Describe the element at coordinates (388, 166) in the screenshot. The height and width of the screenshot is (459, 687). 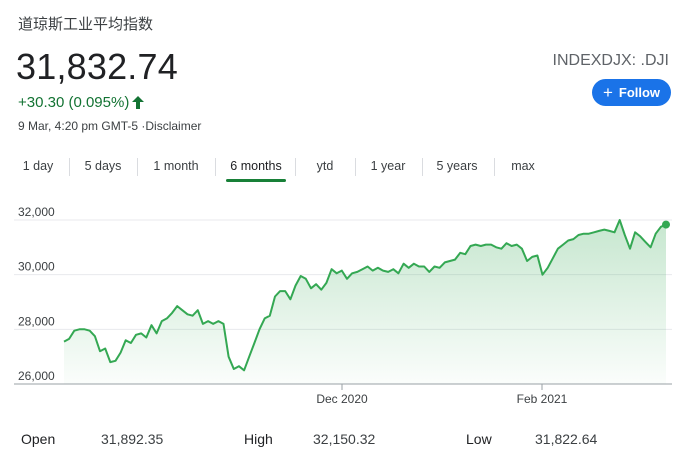
I see `tab-1-year: 1 year` at that location.